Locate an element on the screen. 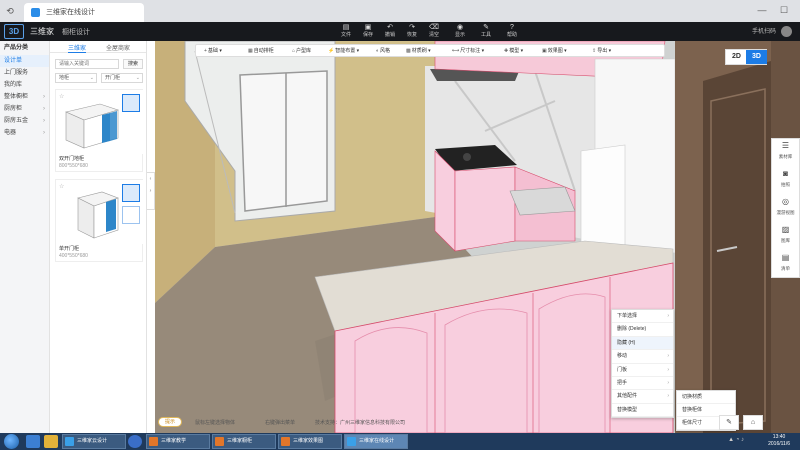  type-select: 开门柜 ⌄ is located at coordinates (122, 78).